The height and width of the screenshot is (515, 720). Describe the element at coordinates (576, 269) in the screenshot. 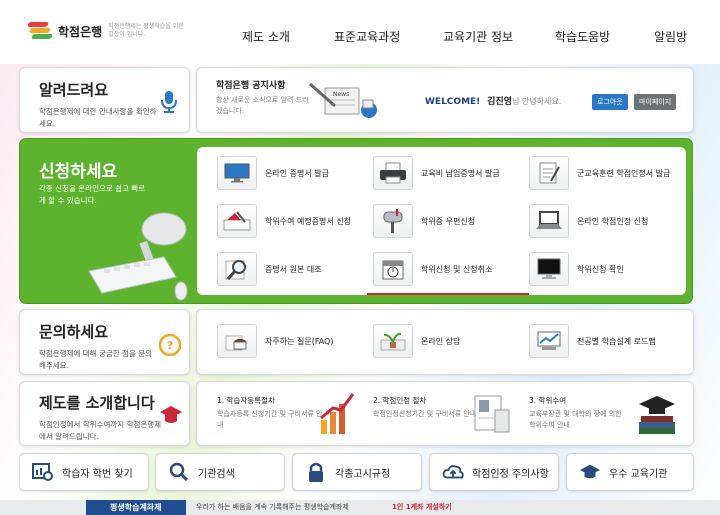

I see `service-degree-check: 학위신청 확인` at that location.